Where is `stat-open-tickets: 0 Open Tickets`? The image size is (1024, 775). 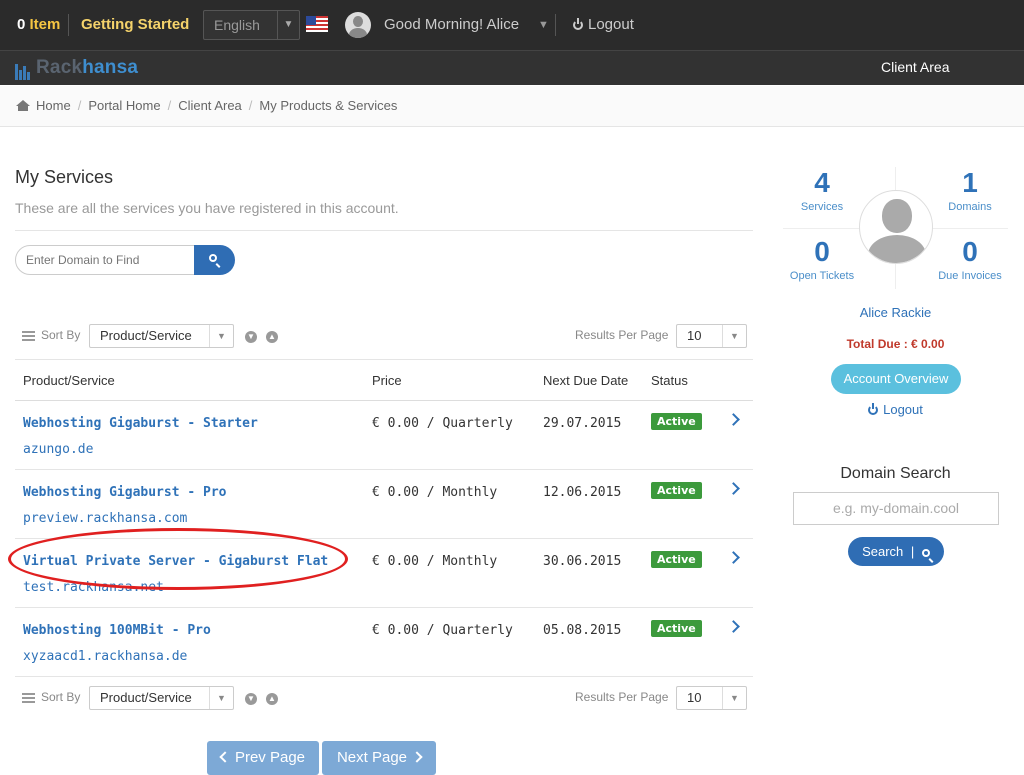
stat-open-tickets: 0 Open Tickets is located at coordinates (822, 259).